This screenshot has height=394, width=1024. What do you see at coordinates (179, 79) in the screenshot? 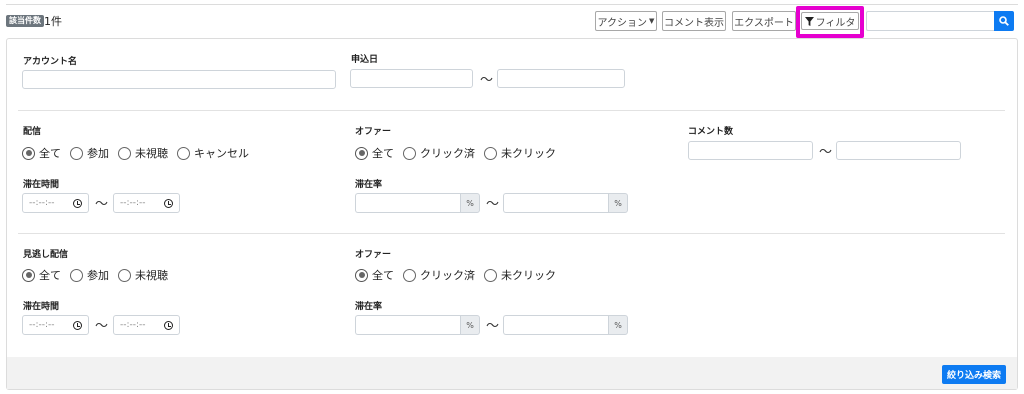
I see `account-name-input` at bounding box center [179, 79].